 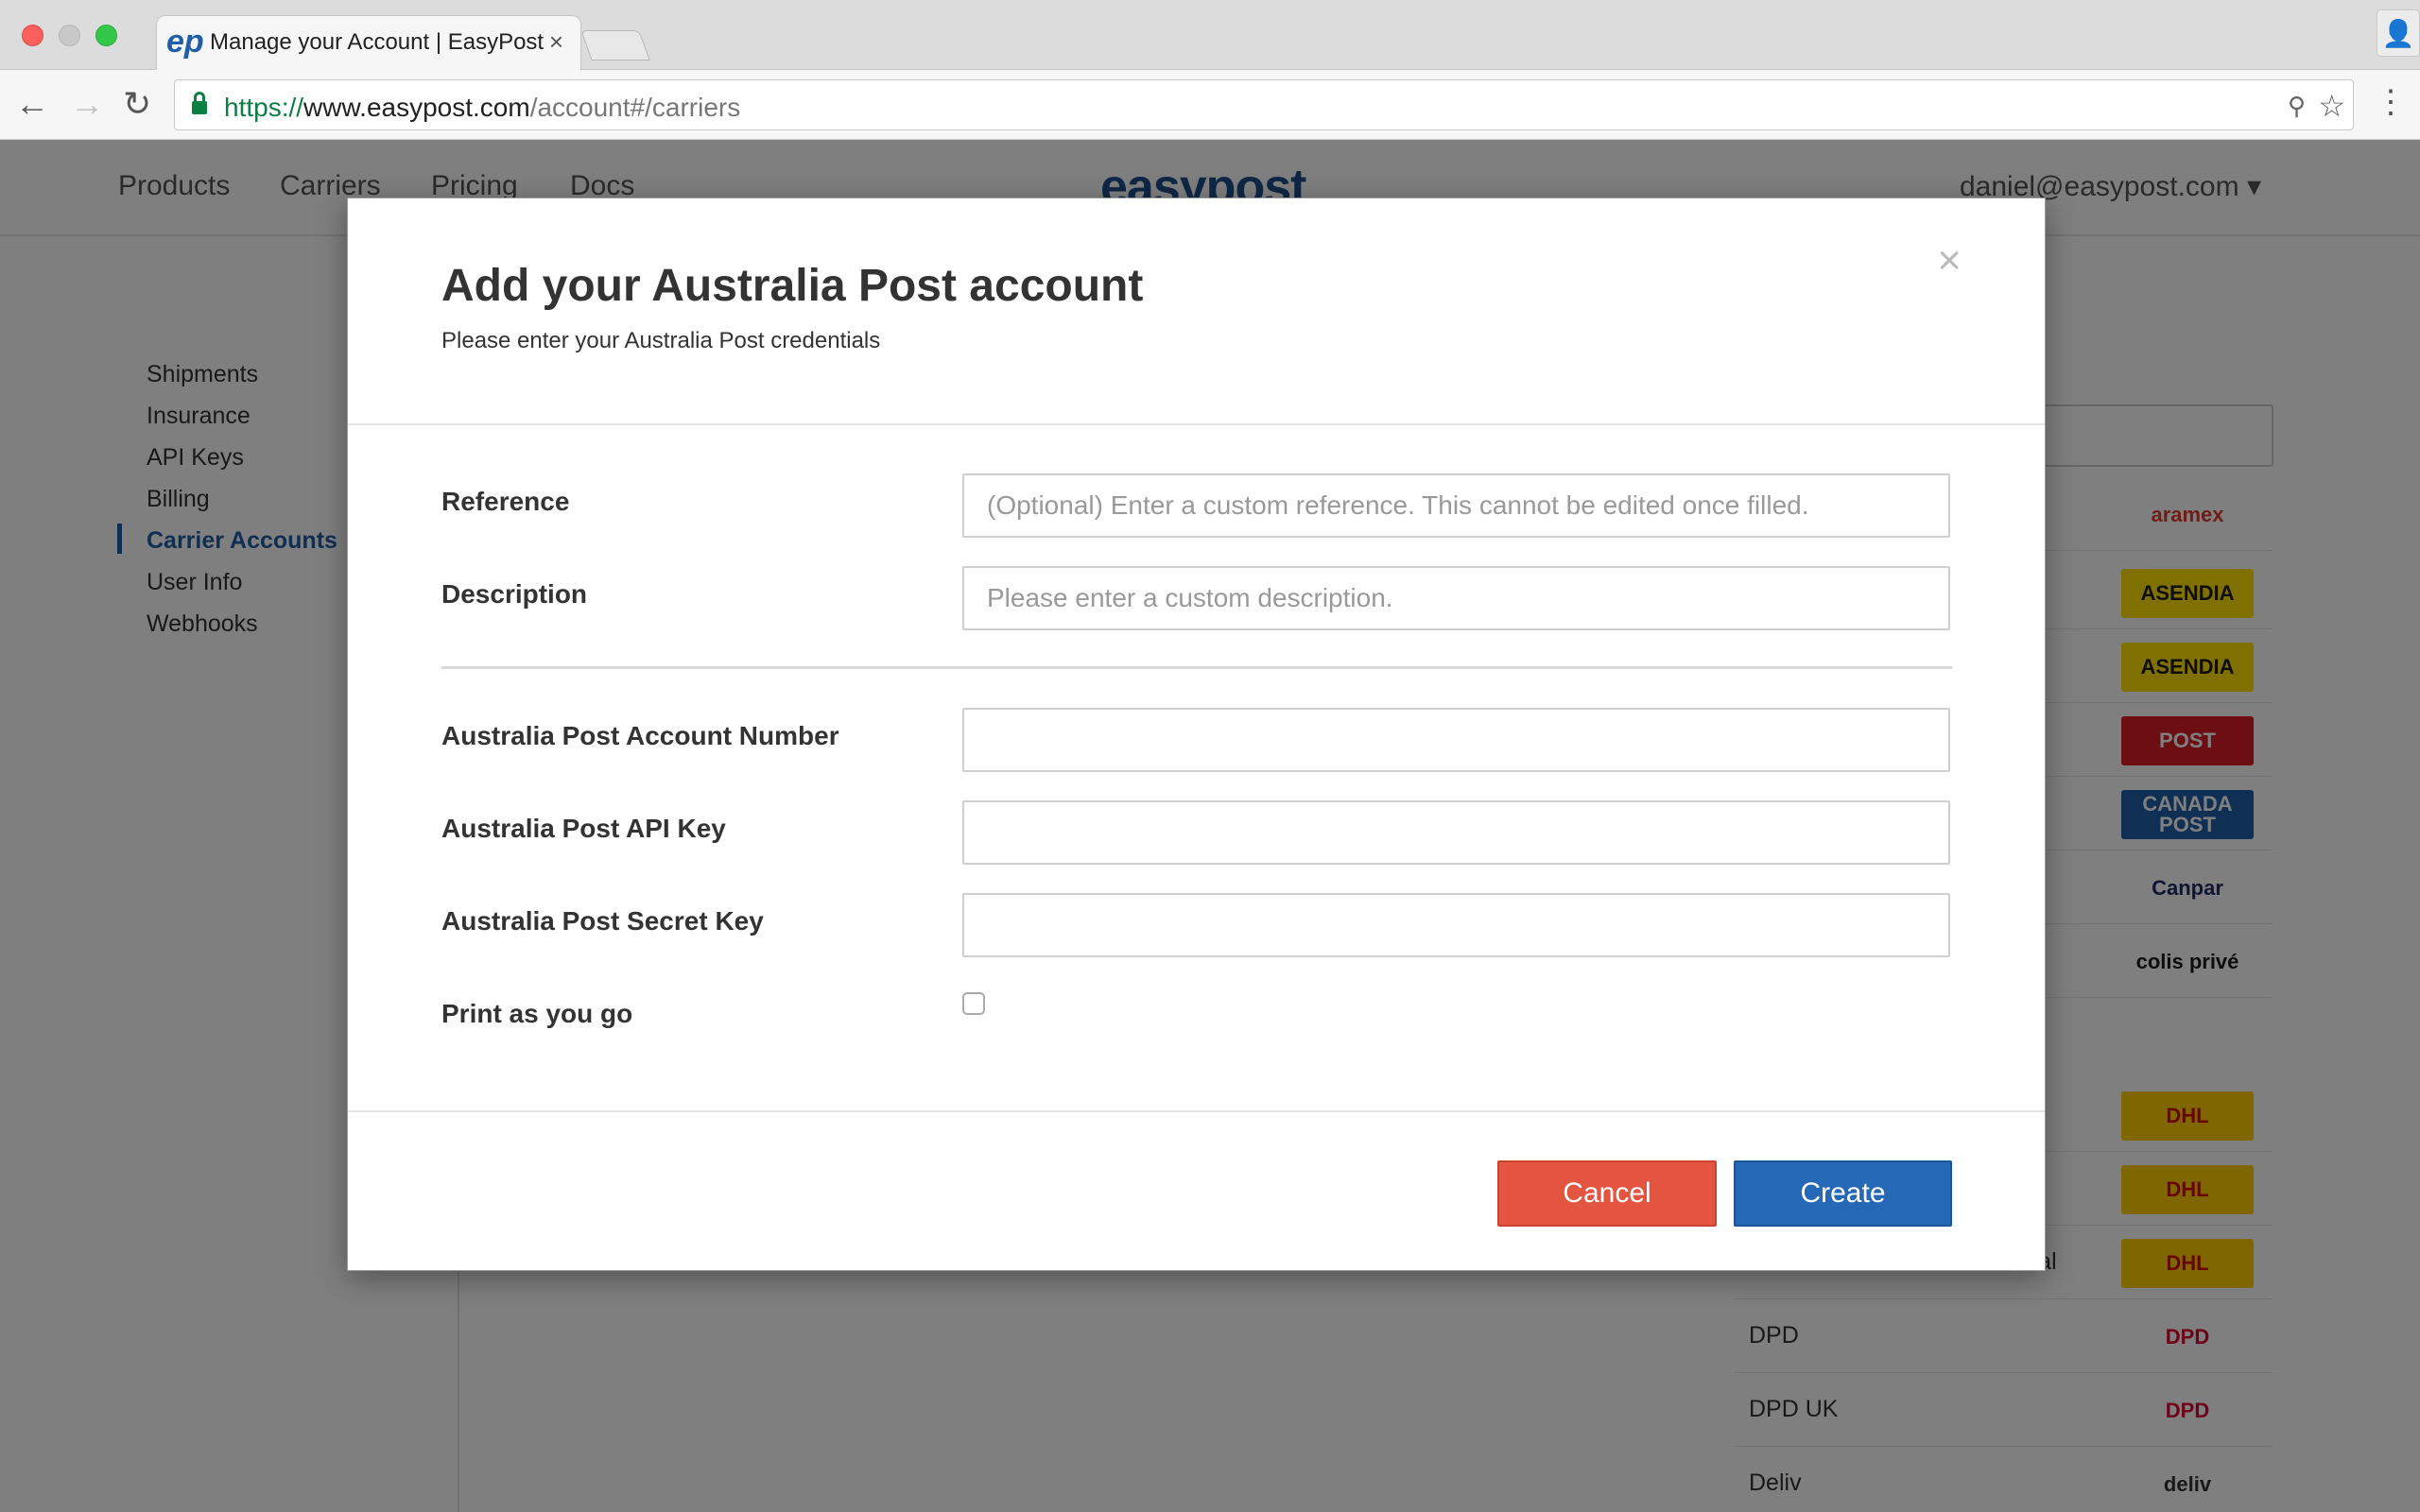 I want to click on footer-divider, so click(x=1196, y=1111).